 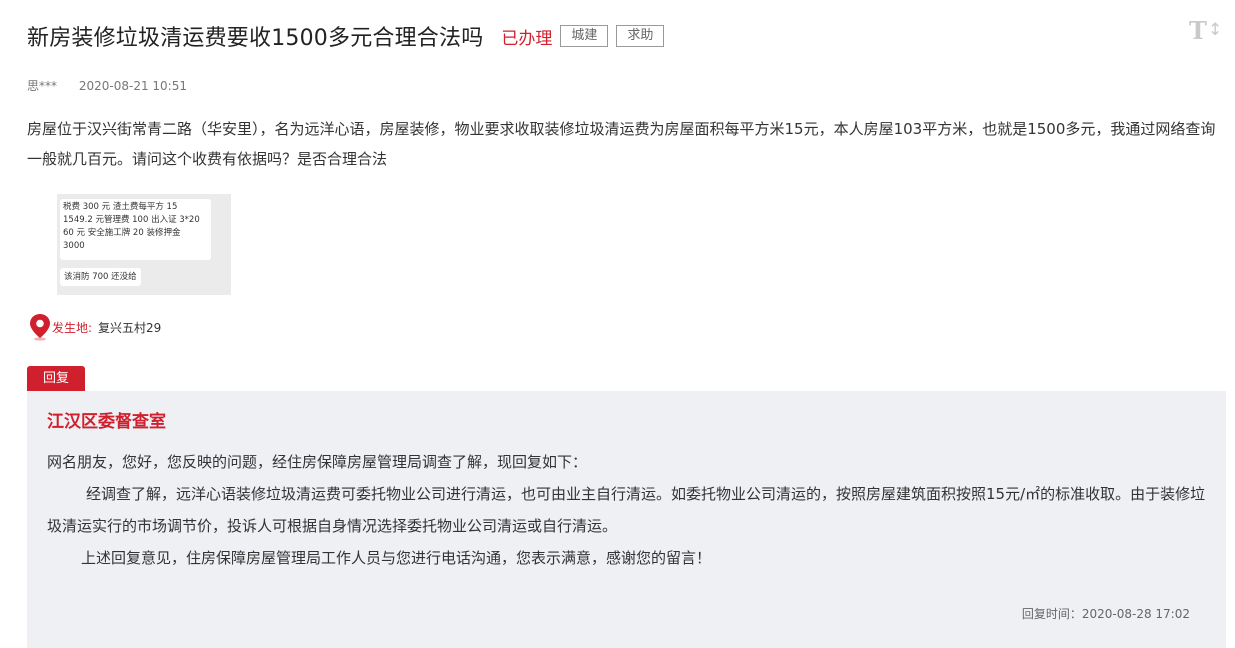 I want to click on reply-time: 回复时间：2020-08-28 17:02, so click(x=1105, y=614).